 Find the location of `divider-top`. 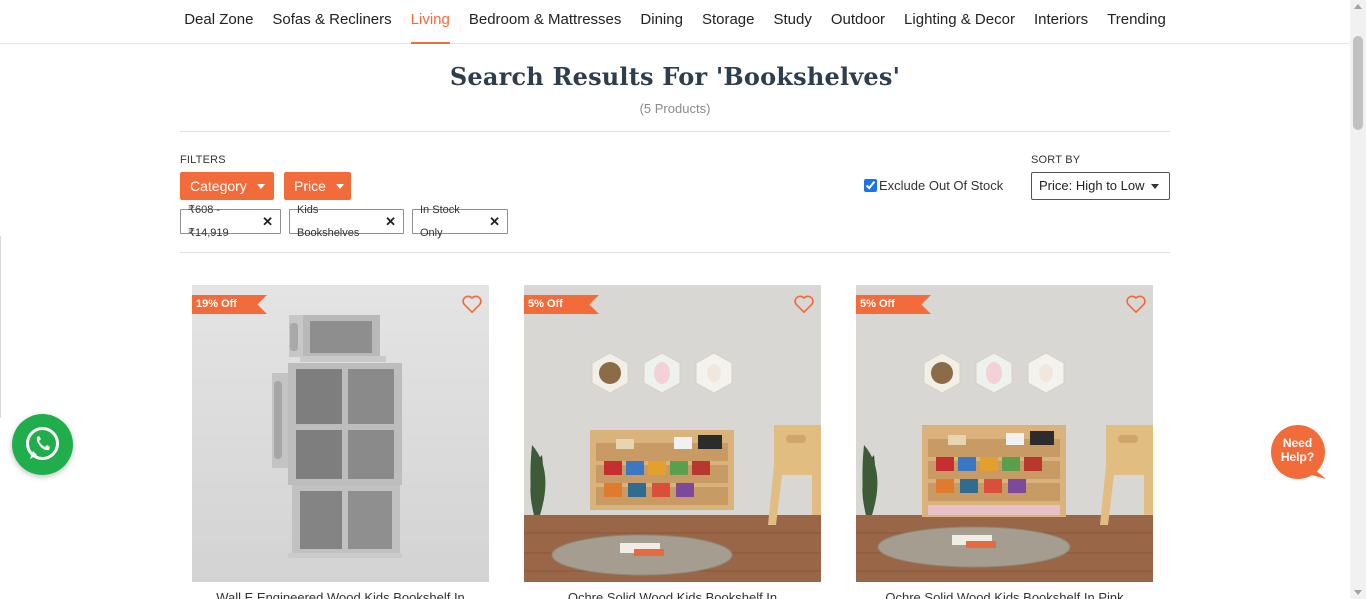

divider-top is located at coordinates (675, 131).